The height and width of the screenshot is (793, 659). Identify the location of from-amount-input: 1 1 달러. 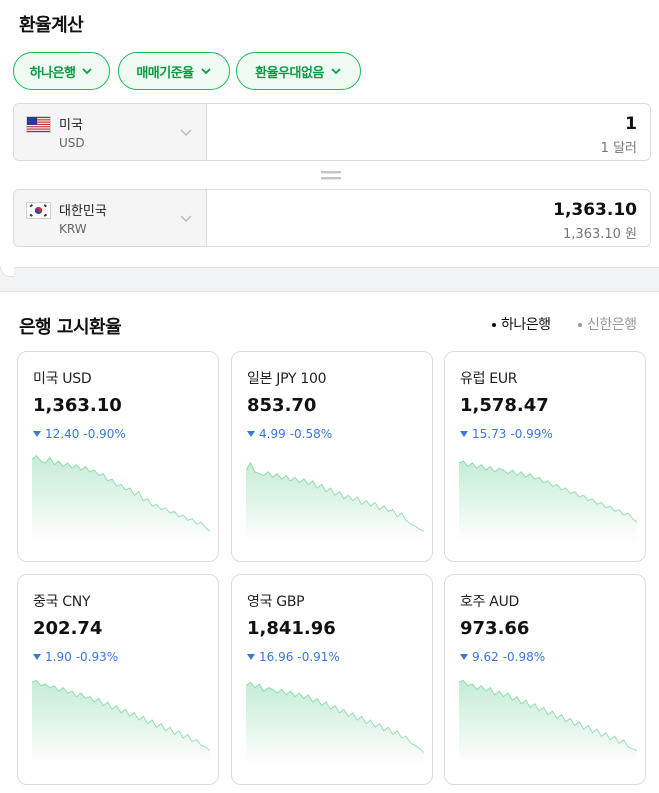
(428, 132).